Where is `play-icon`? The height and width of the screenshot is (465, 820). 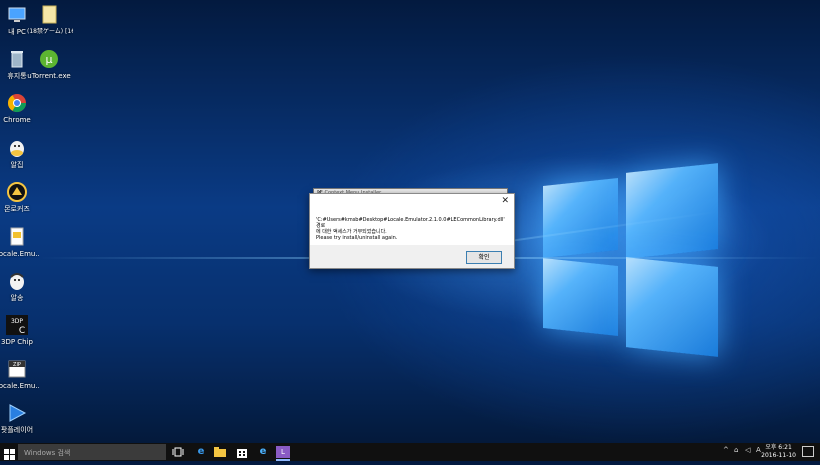
play-icon is located at coordinates (17, 413).